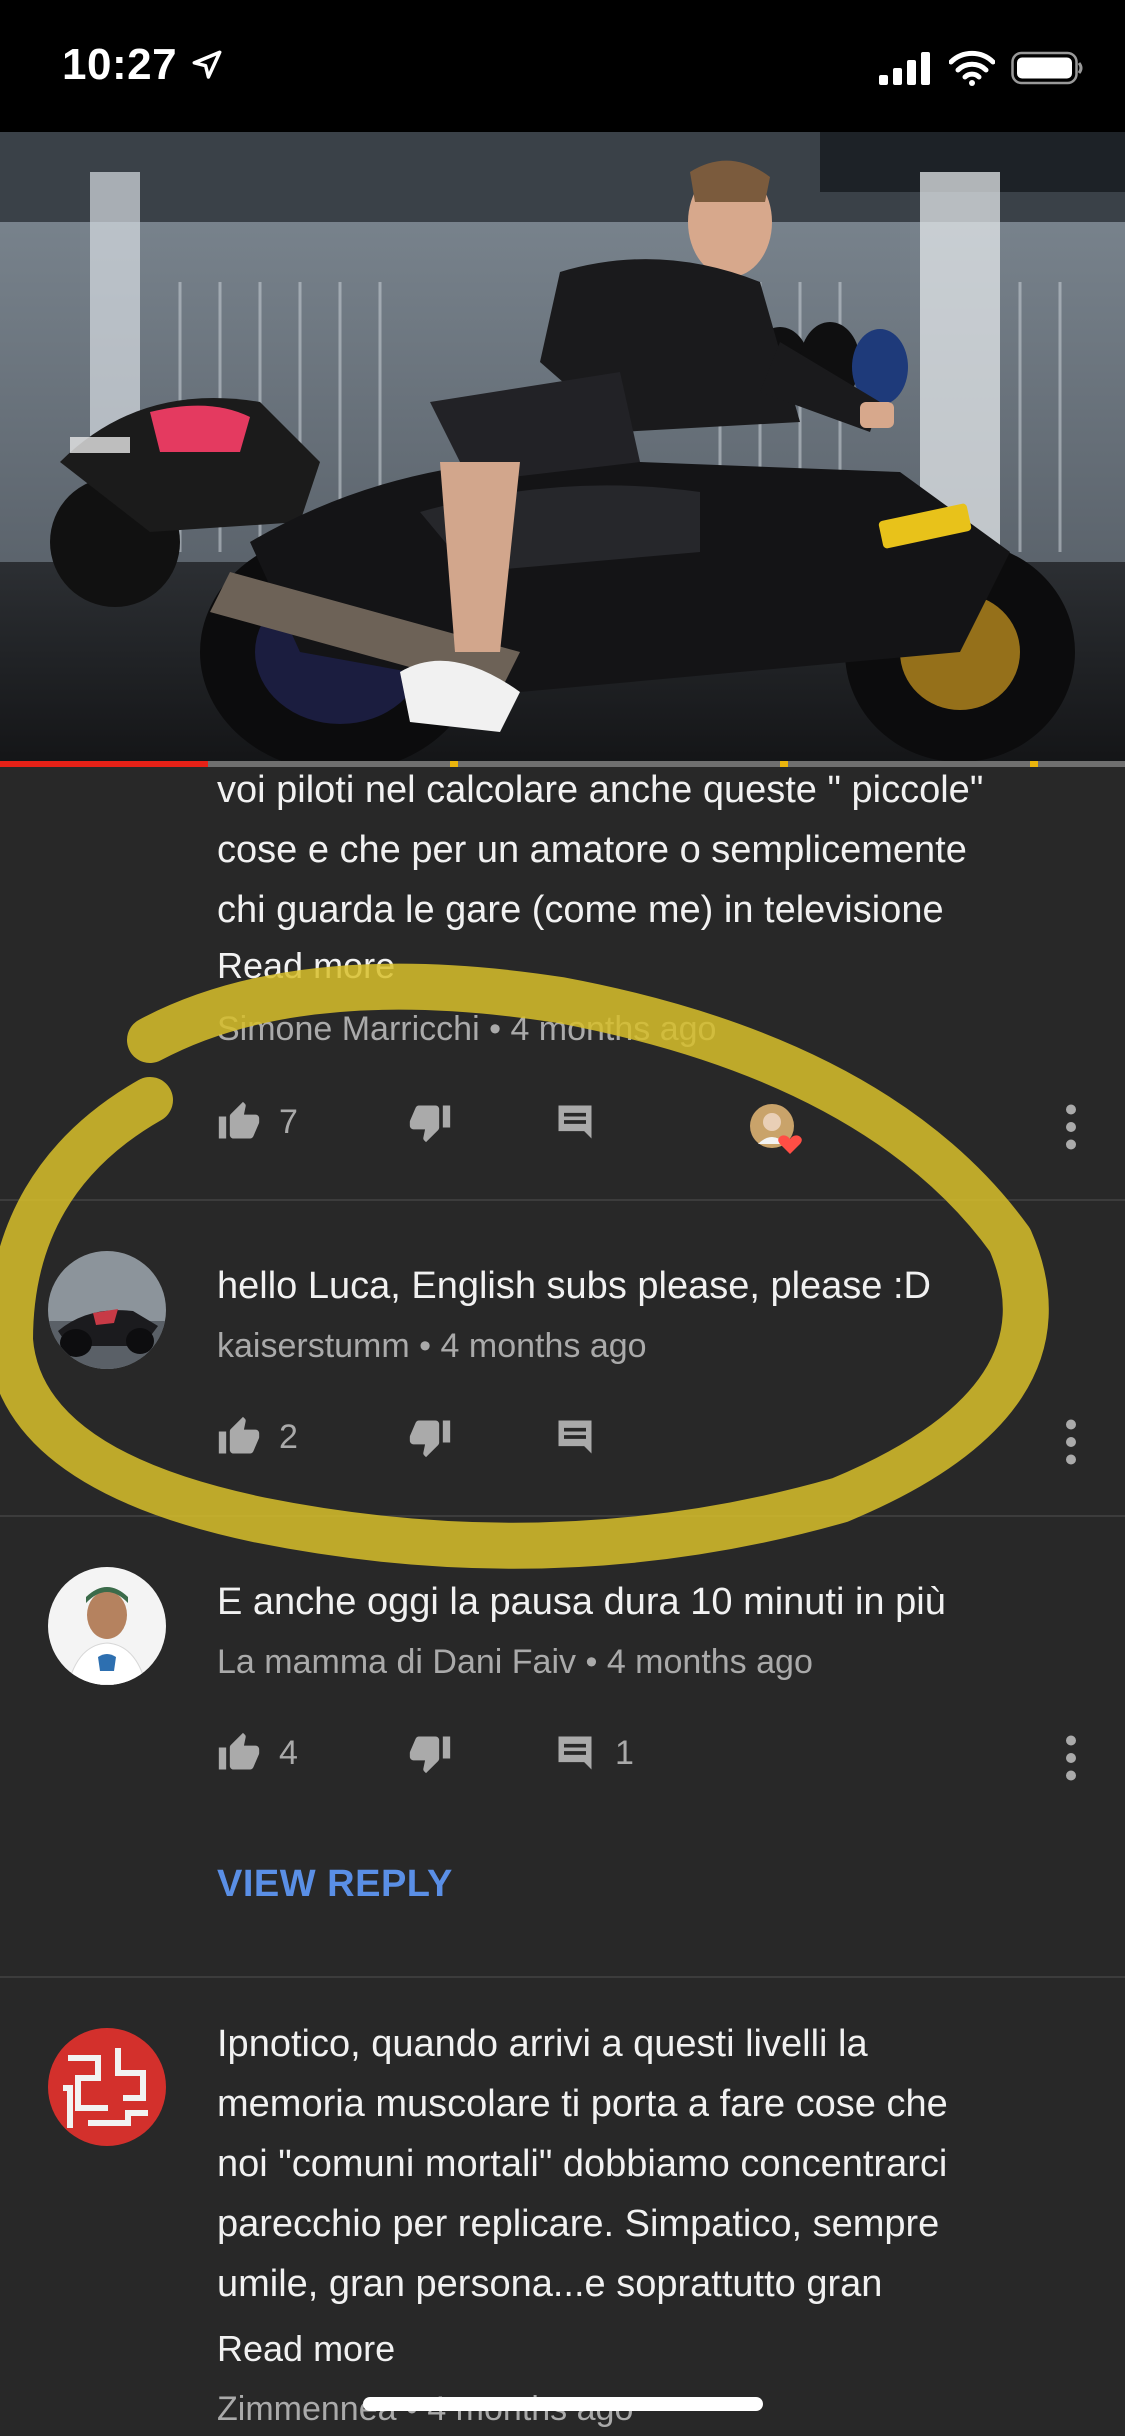 The width and height of the screenshot is (1125, 2436). What do you see at coordinates (624, 1752) in the screenshot?
I see `reply-count: 1` at bounding box center [624, 1752].